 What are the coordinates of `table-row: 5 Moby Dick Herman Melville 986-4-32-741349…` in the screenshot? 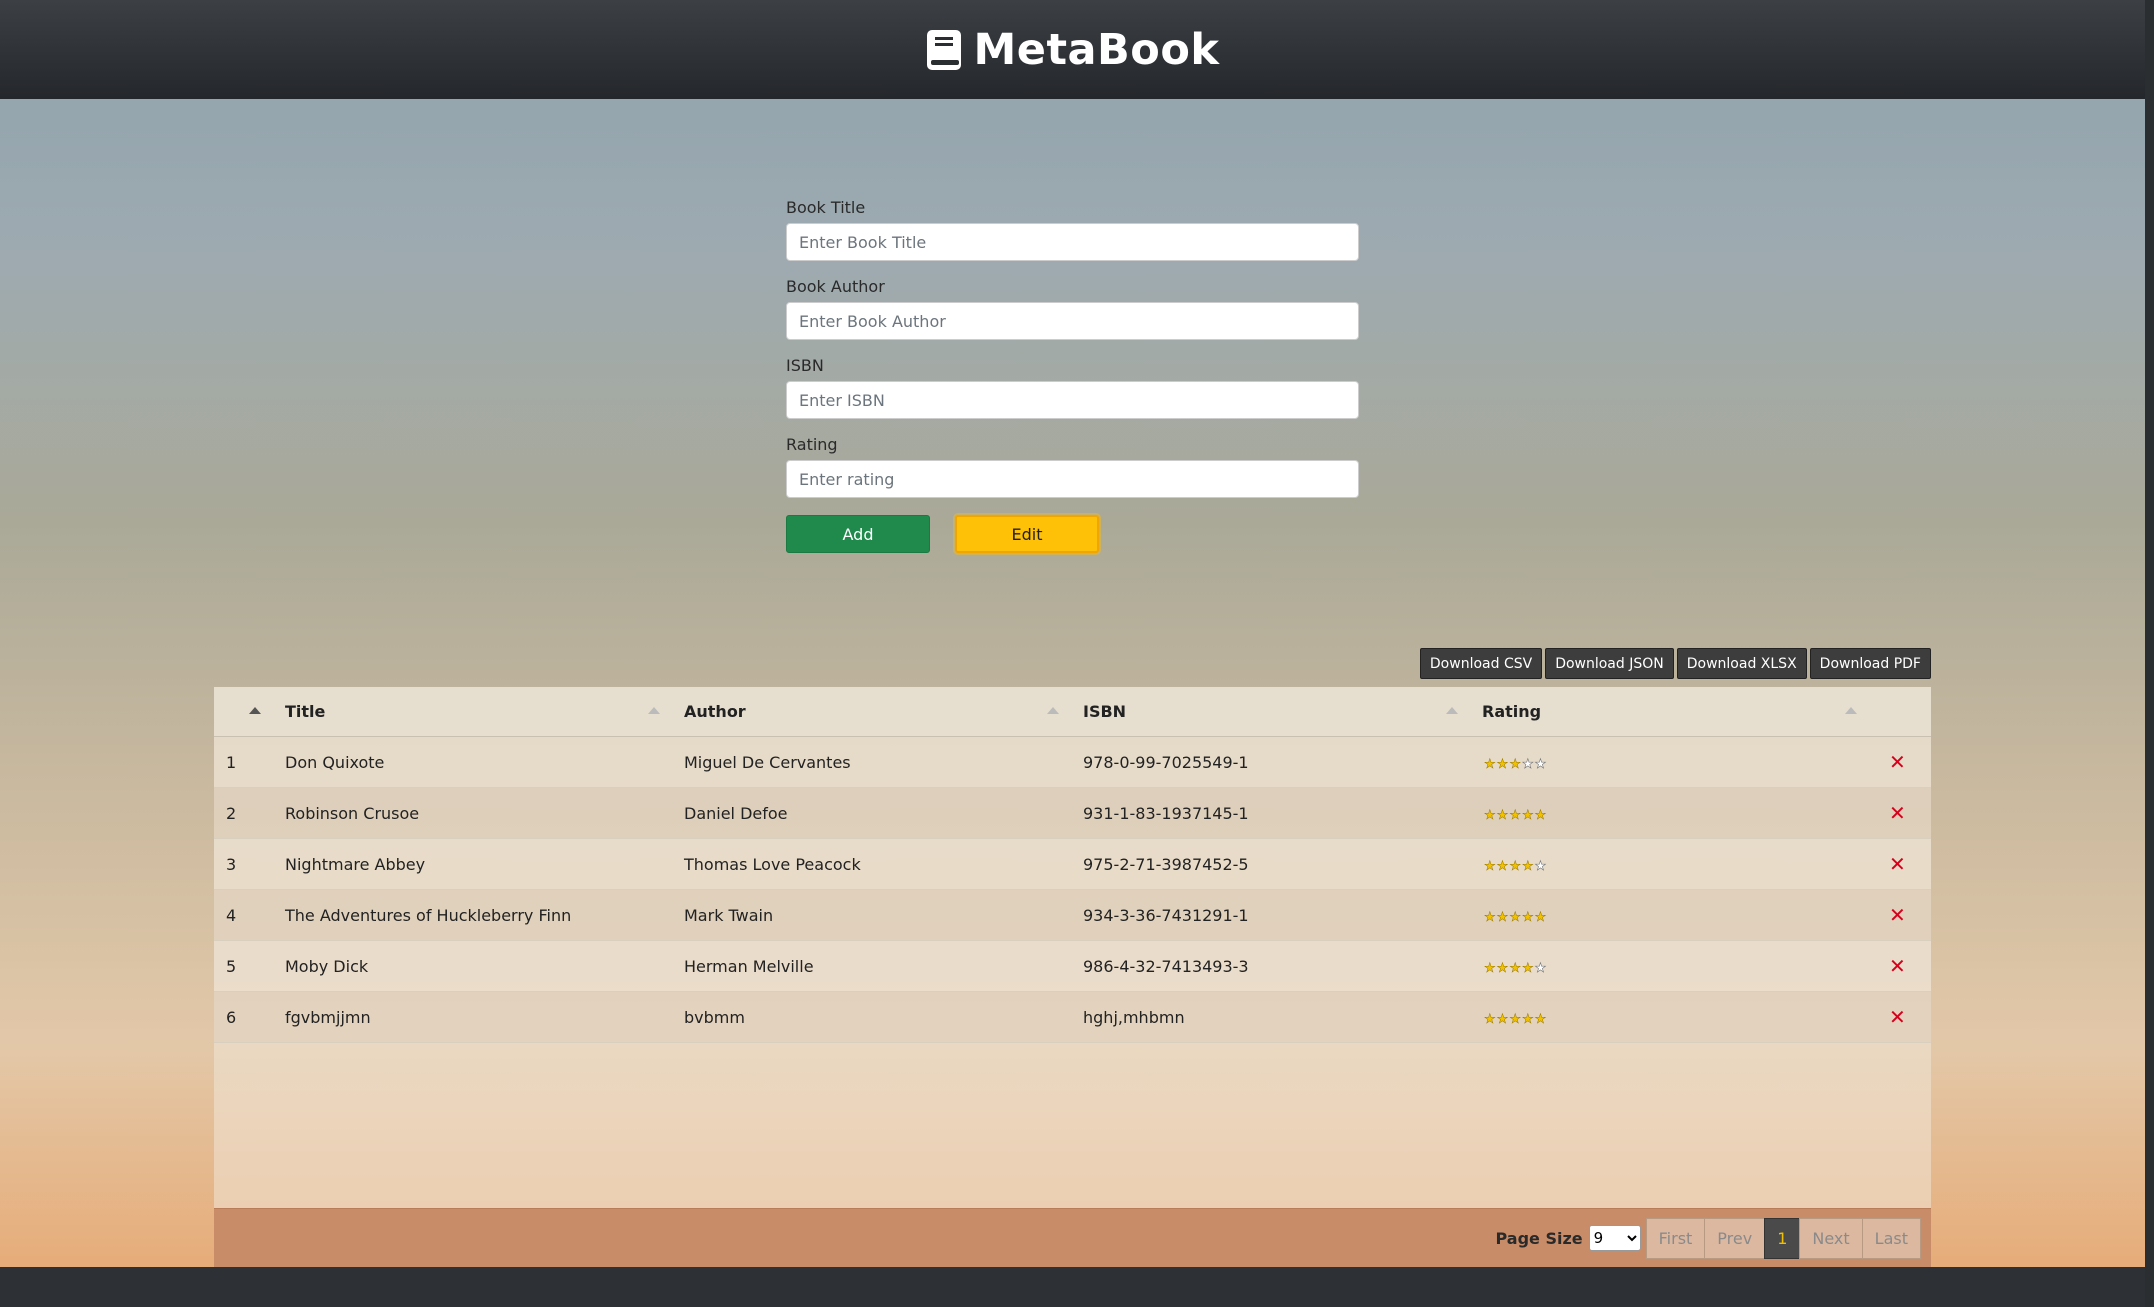 It's located at (1072, 966).